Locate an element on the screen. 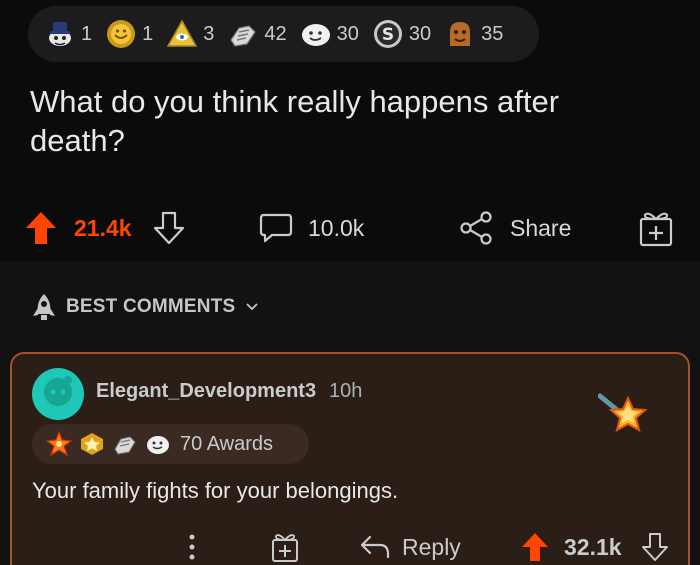 Image resolution: width=700 pixels, height=565 pixels. award-count: 42 is located at coordinates (275, 33).